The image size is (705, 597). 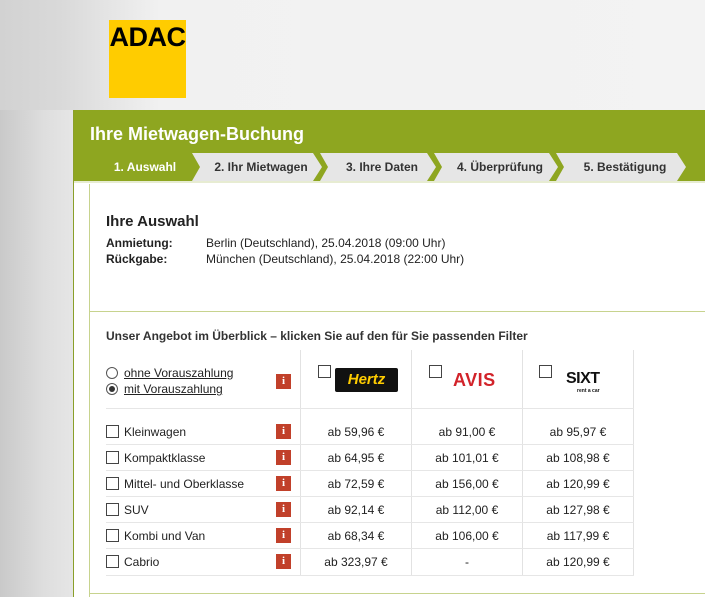 I want to click on page-title: Ihre Mietwagen-Buchung, so click(x=197, y=134).